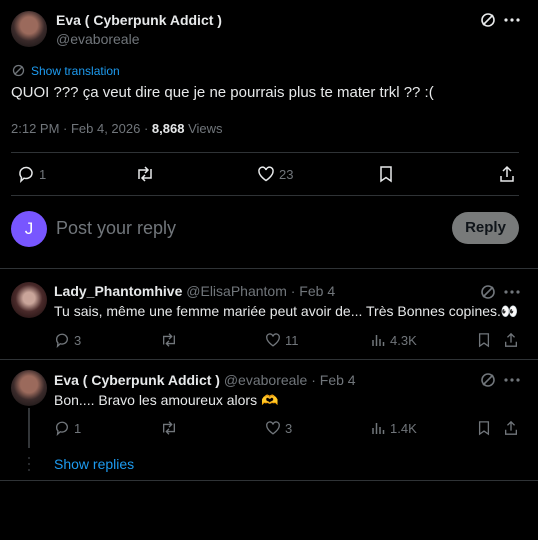  I want to click on author-name: Lady_Phantomhive, so click(118, 291).